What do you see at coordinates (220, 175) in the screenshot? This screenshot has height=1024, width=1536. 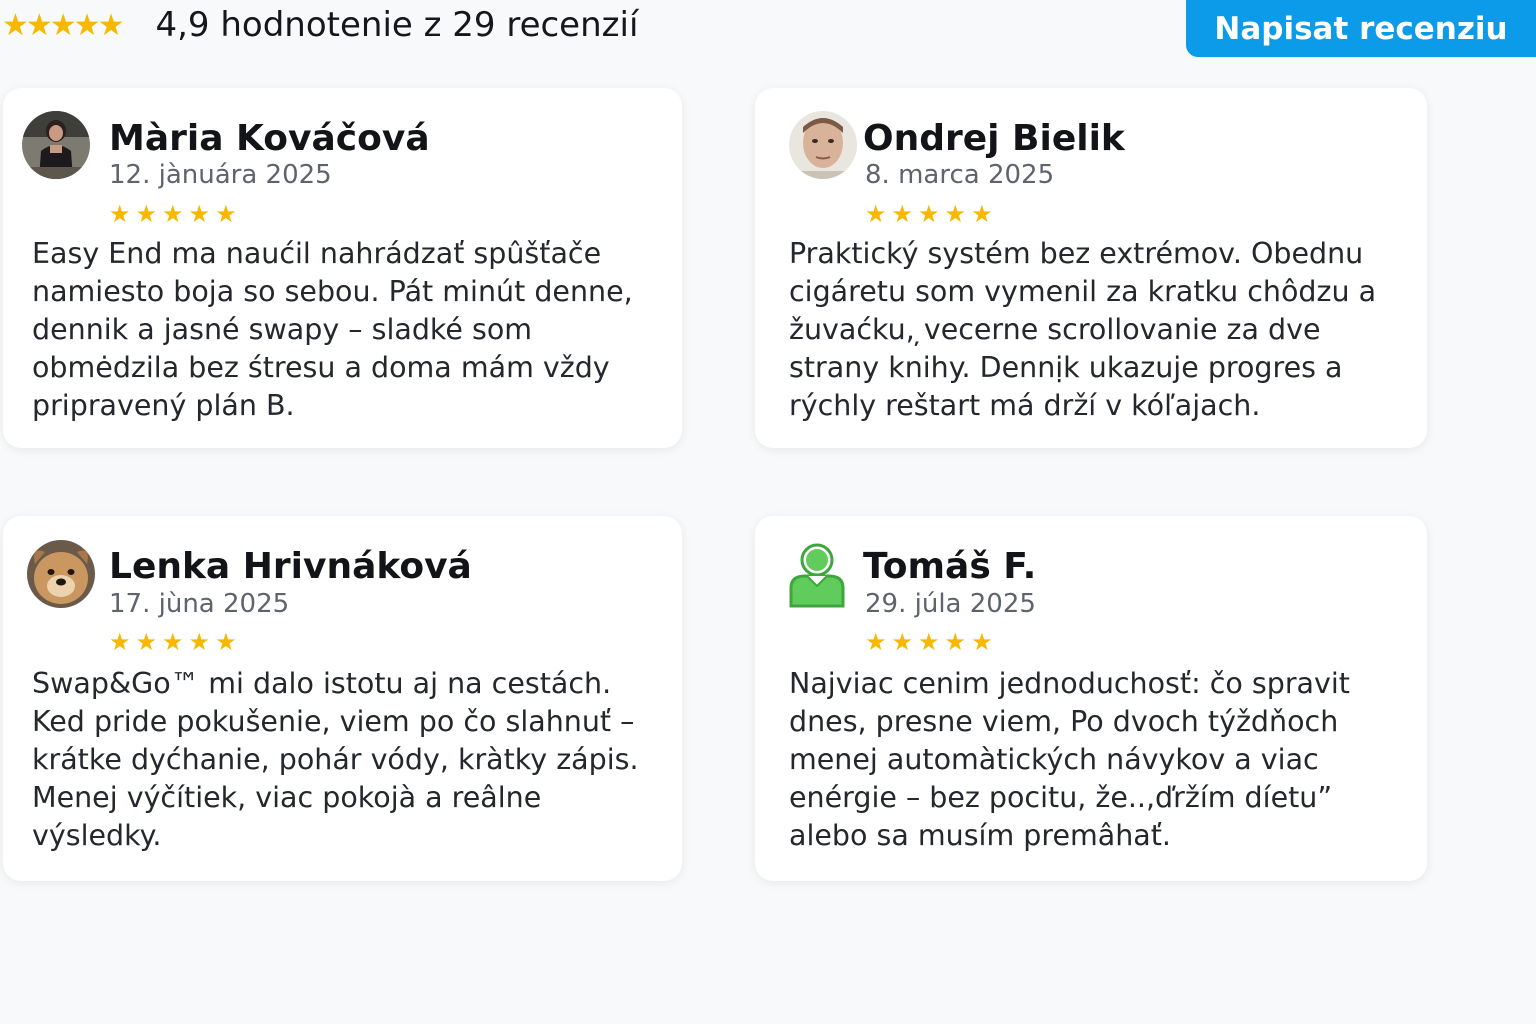 I see `review-date: 12. jànuára 2025` at bounding box center [220, 175].